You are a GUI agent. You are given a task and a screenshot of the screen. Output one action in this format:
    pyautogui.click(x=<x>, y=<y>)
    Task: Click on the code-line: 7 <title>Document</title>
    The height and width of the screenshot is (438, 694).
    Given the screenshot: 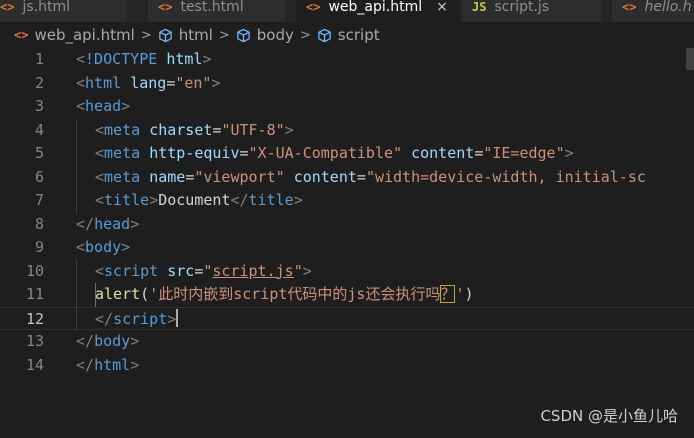 What is the action you would take?
    pyautogui.click(x=347, y=201)
    